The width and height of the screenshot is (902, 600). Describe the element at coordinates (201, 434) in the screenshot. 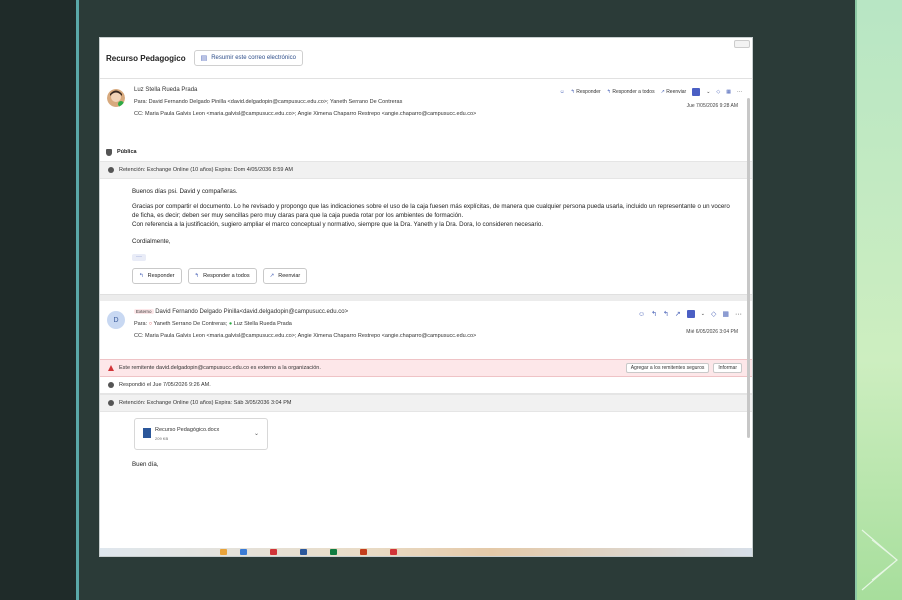

I see `attachment-card: Recurso Pedagógico.docx 209 KB ⌄` at that location.